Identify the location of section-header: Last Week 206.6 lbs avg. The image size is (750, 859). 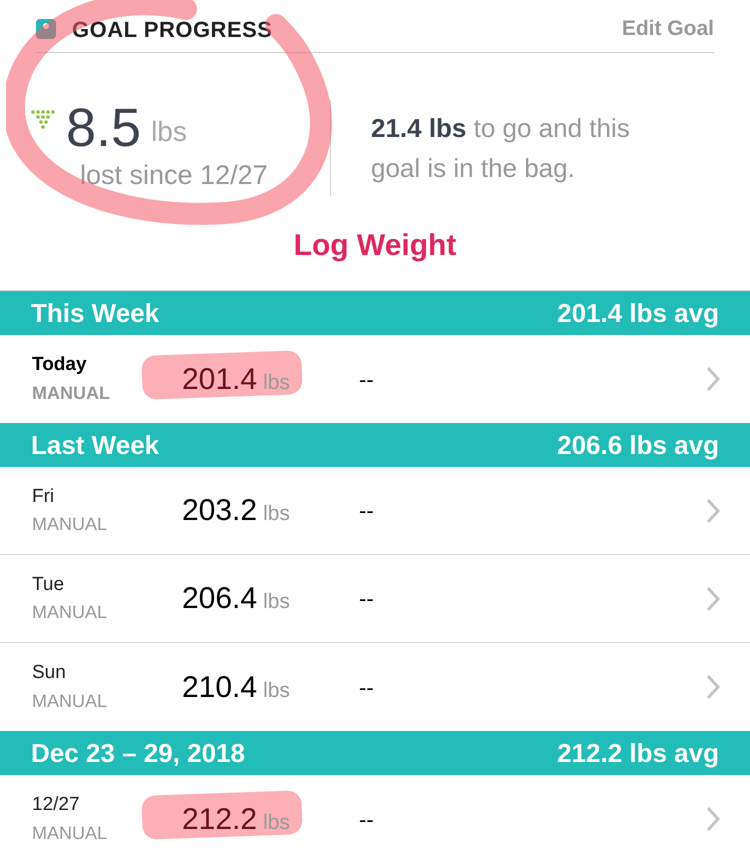
(375, 445).